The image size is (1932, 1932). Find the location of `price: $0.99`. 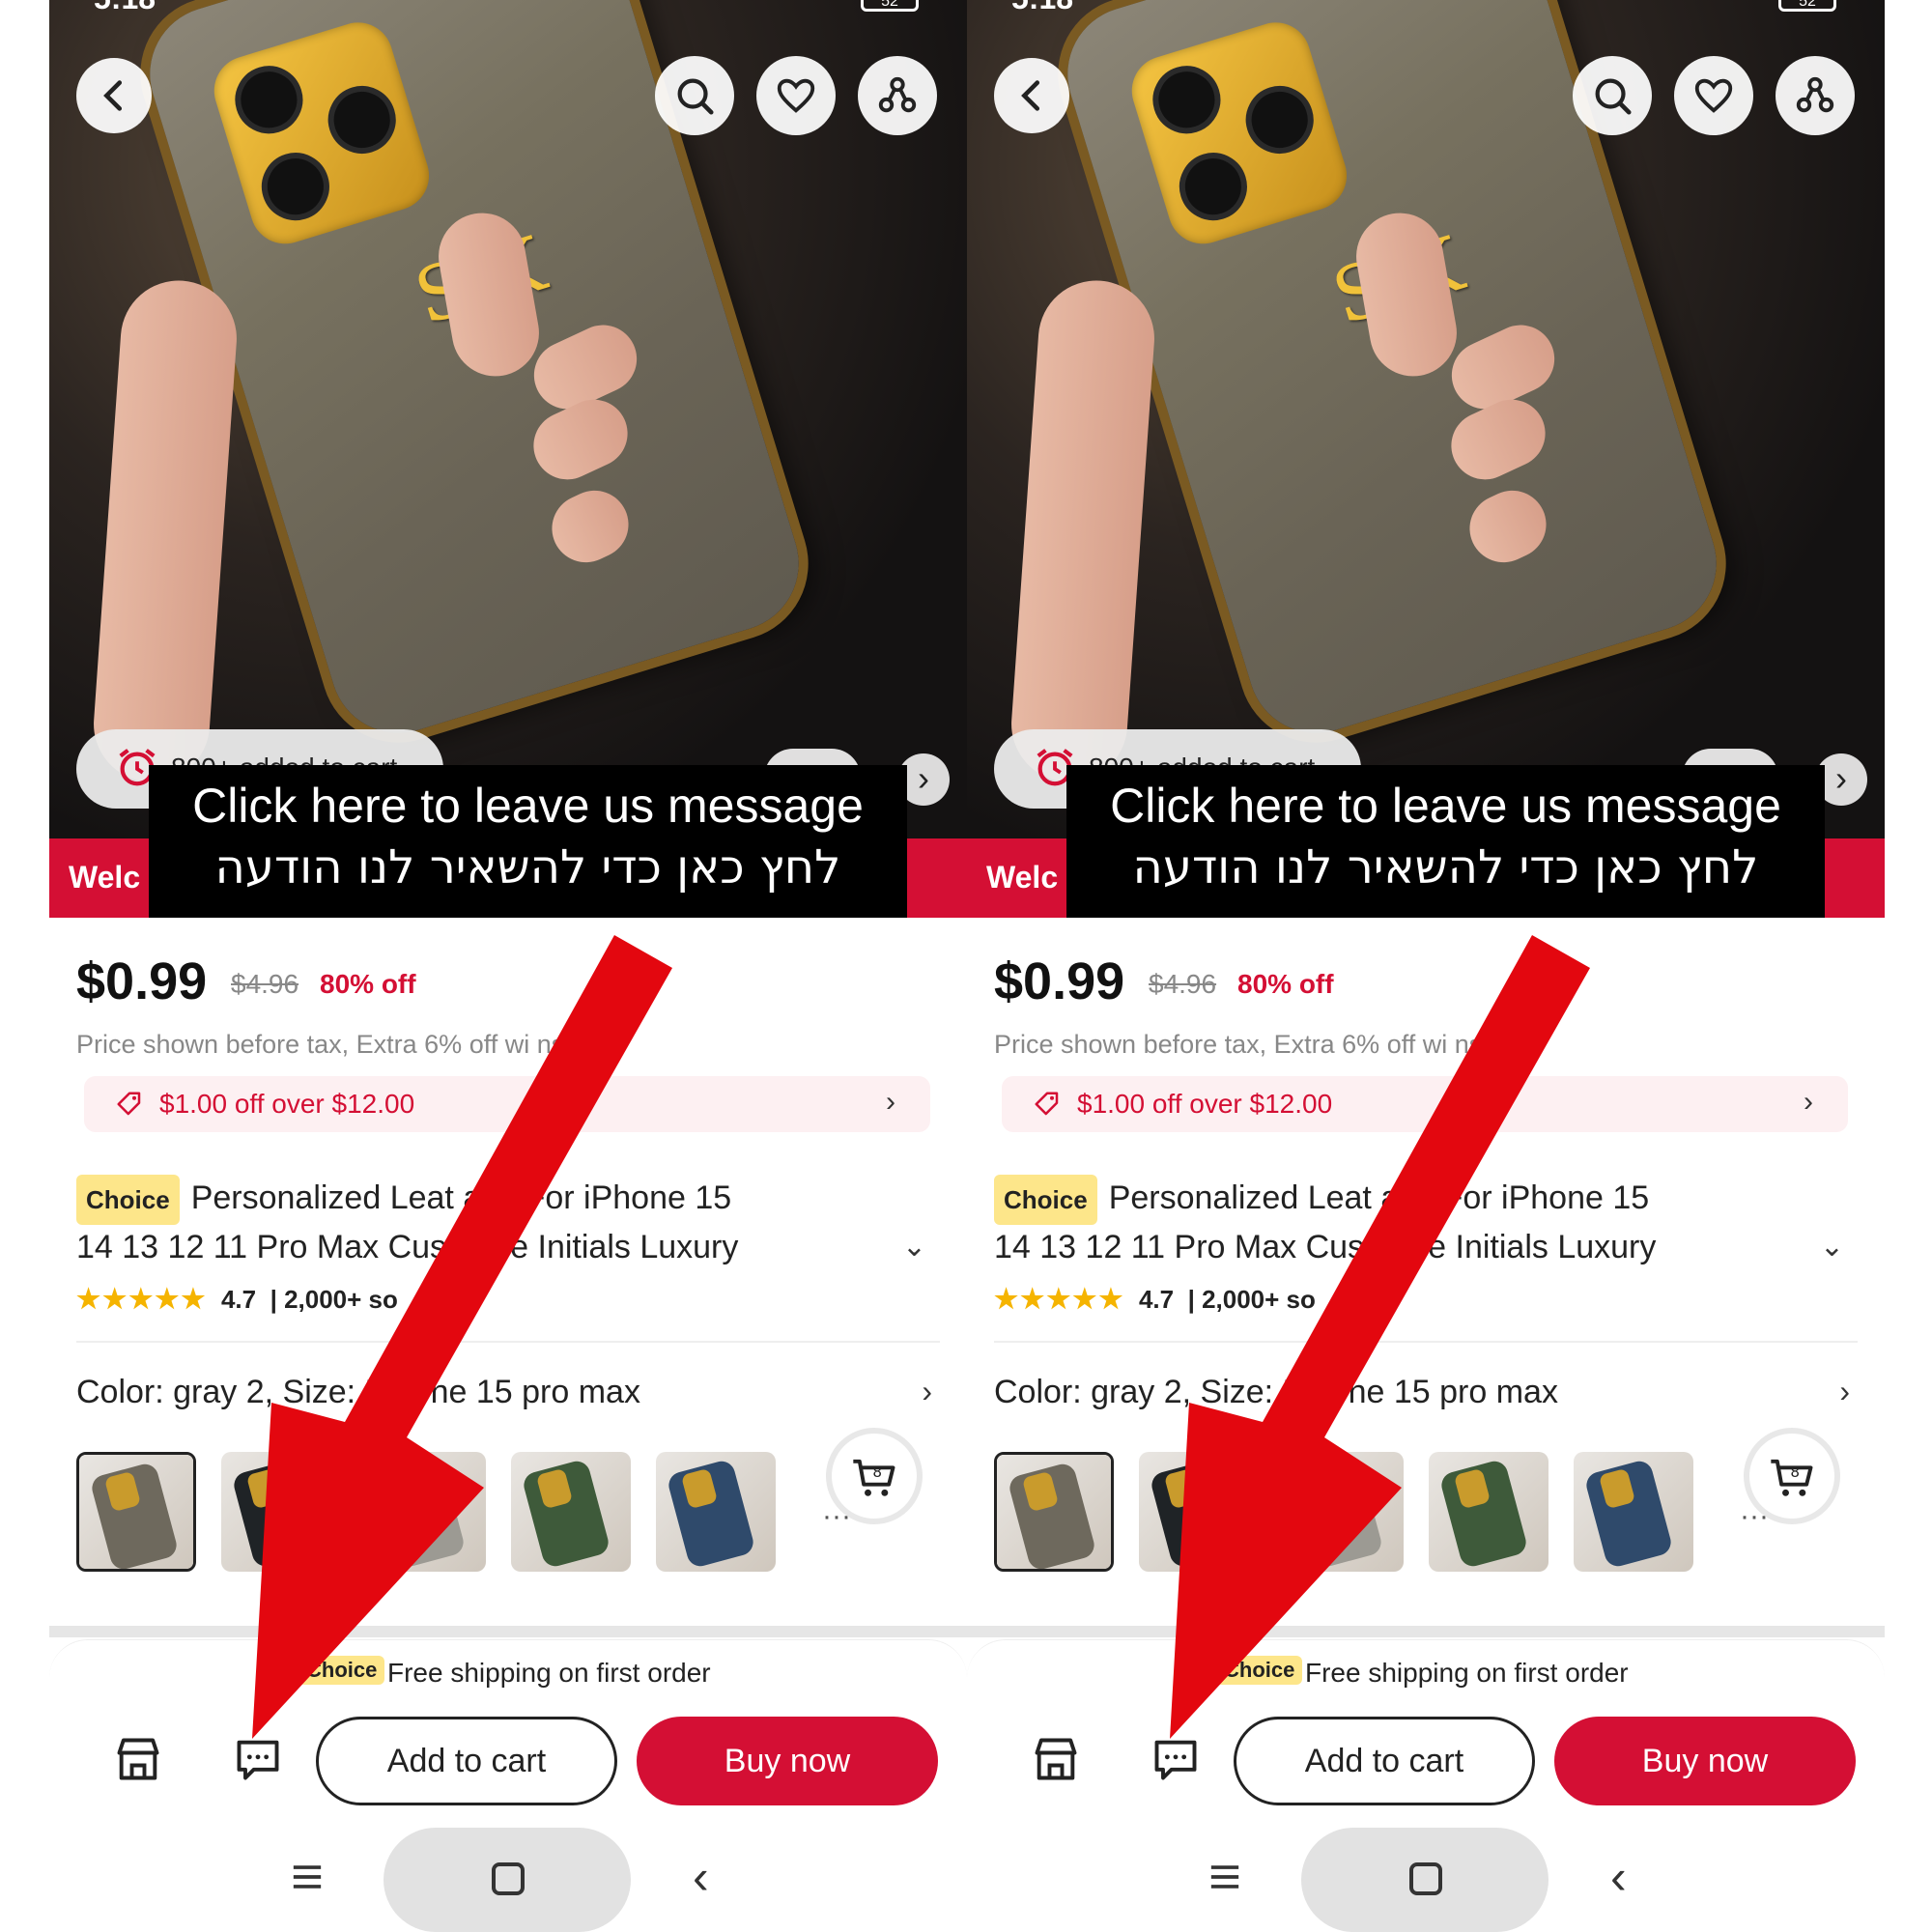

price: $0.99 is located at coordinates (1059, 981).